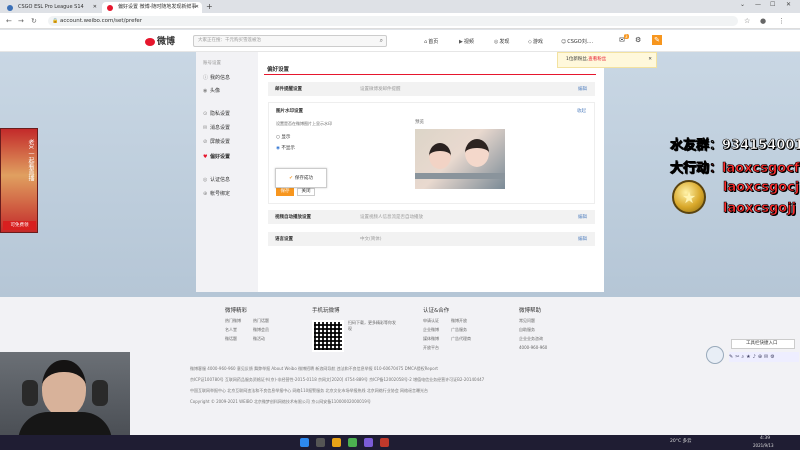 The image size is (800, 450). I want to click on profile-icon: ●, so click(763, 21).